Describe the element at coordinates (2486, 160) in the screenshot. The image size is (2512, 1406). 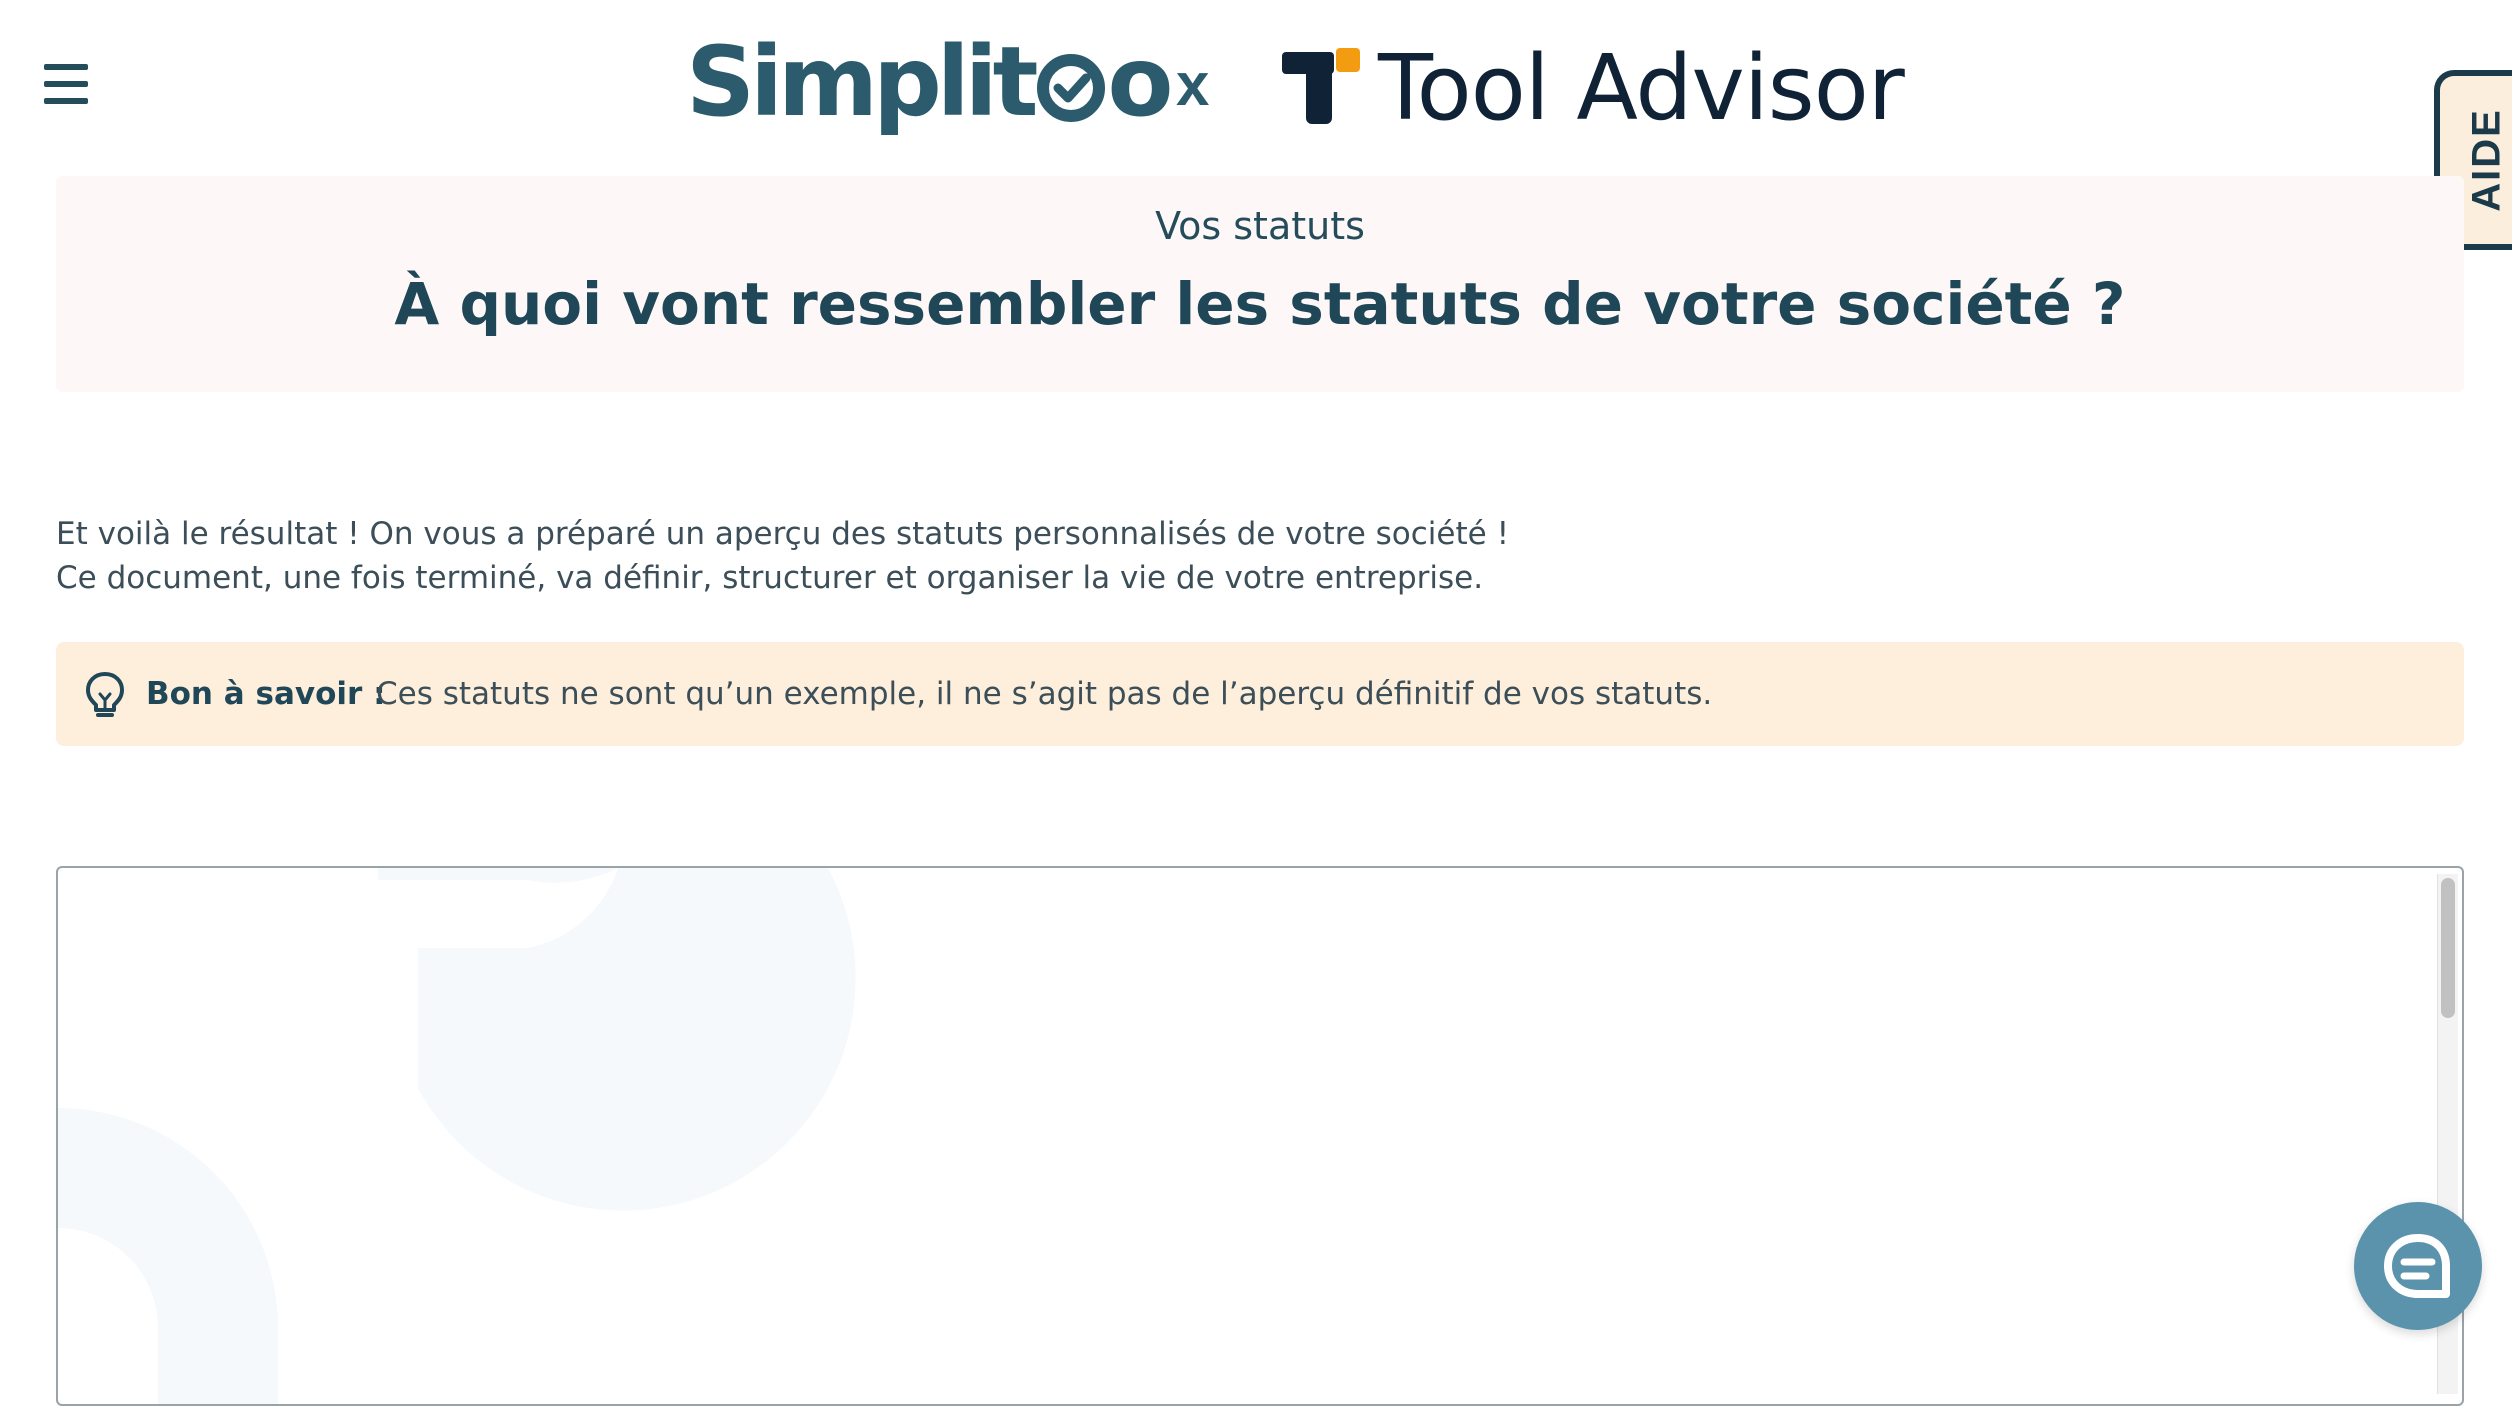
I see `aide-tab-label: AIDE` at that location.